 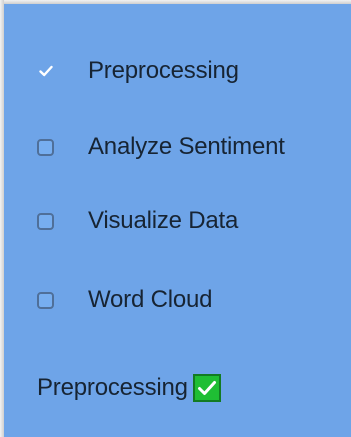 I want to click on green-checkmark-icon, so click(x=206, y=388).